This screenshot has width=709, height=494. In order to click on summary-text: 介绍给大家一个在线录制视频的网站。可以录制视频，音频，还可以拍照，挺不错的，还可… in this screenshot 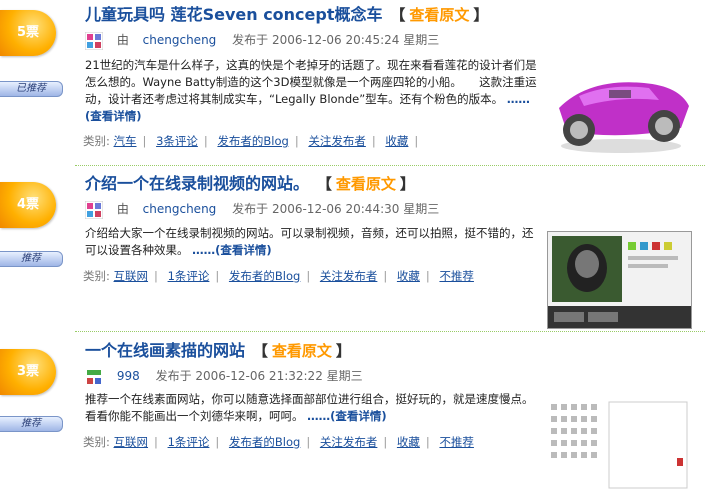, I will do `click(309, 241)`.